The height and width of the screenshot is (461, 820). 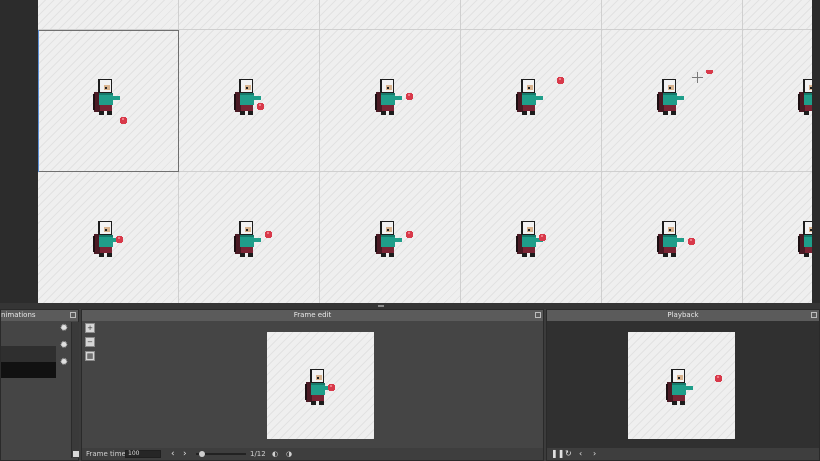 What do you see at coordinates (275, 454) in the screenshot?
I see `onion-skin-prev-icon: ◐` at bounding box center [275, 454].